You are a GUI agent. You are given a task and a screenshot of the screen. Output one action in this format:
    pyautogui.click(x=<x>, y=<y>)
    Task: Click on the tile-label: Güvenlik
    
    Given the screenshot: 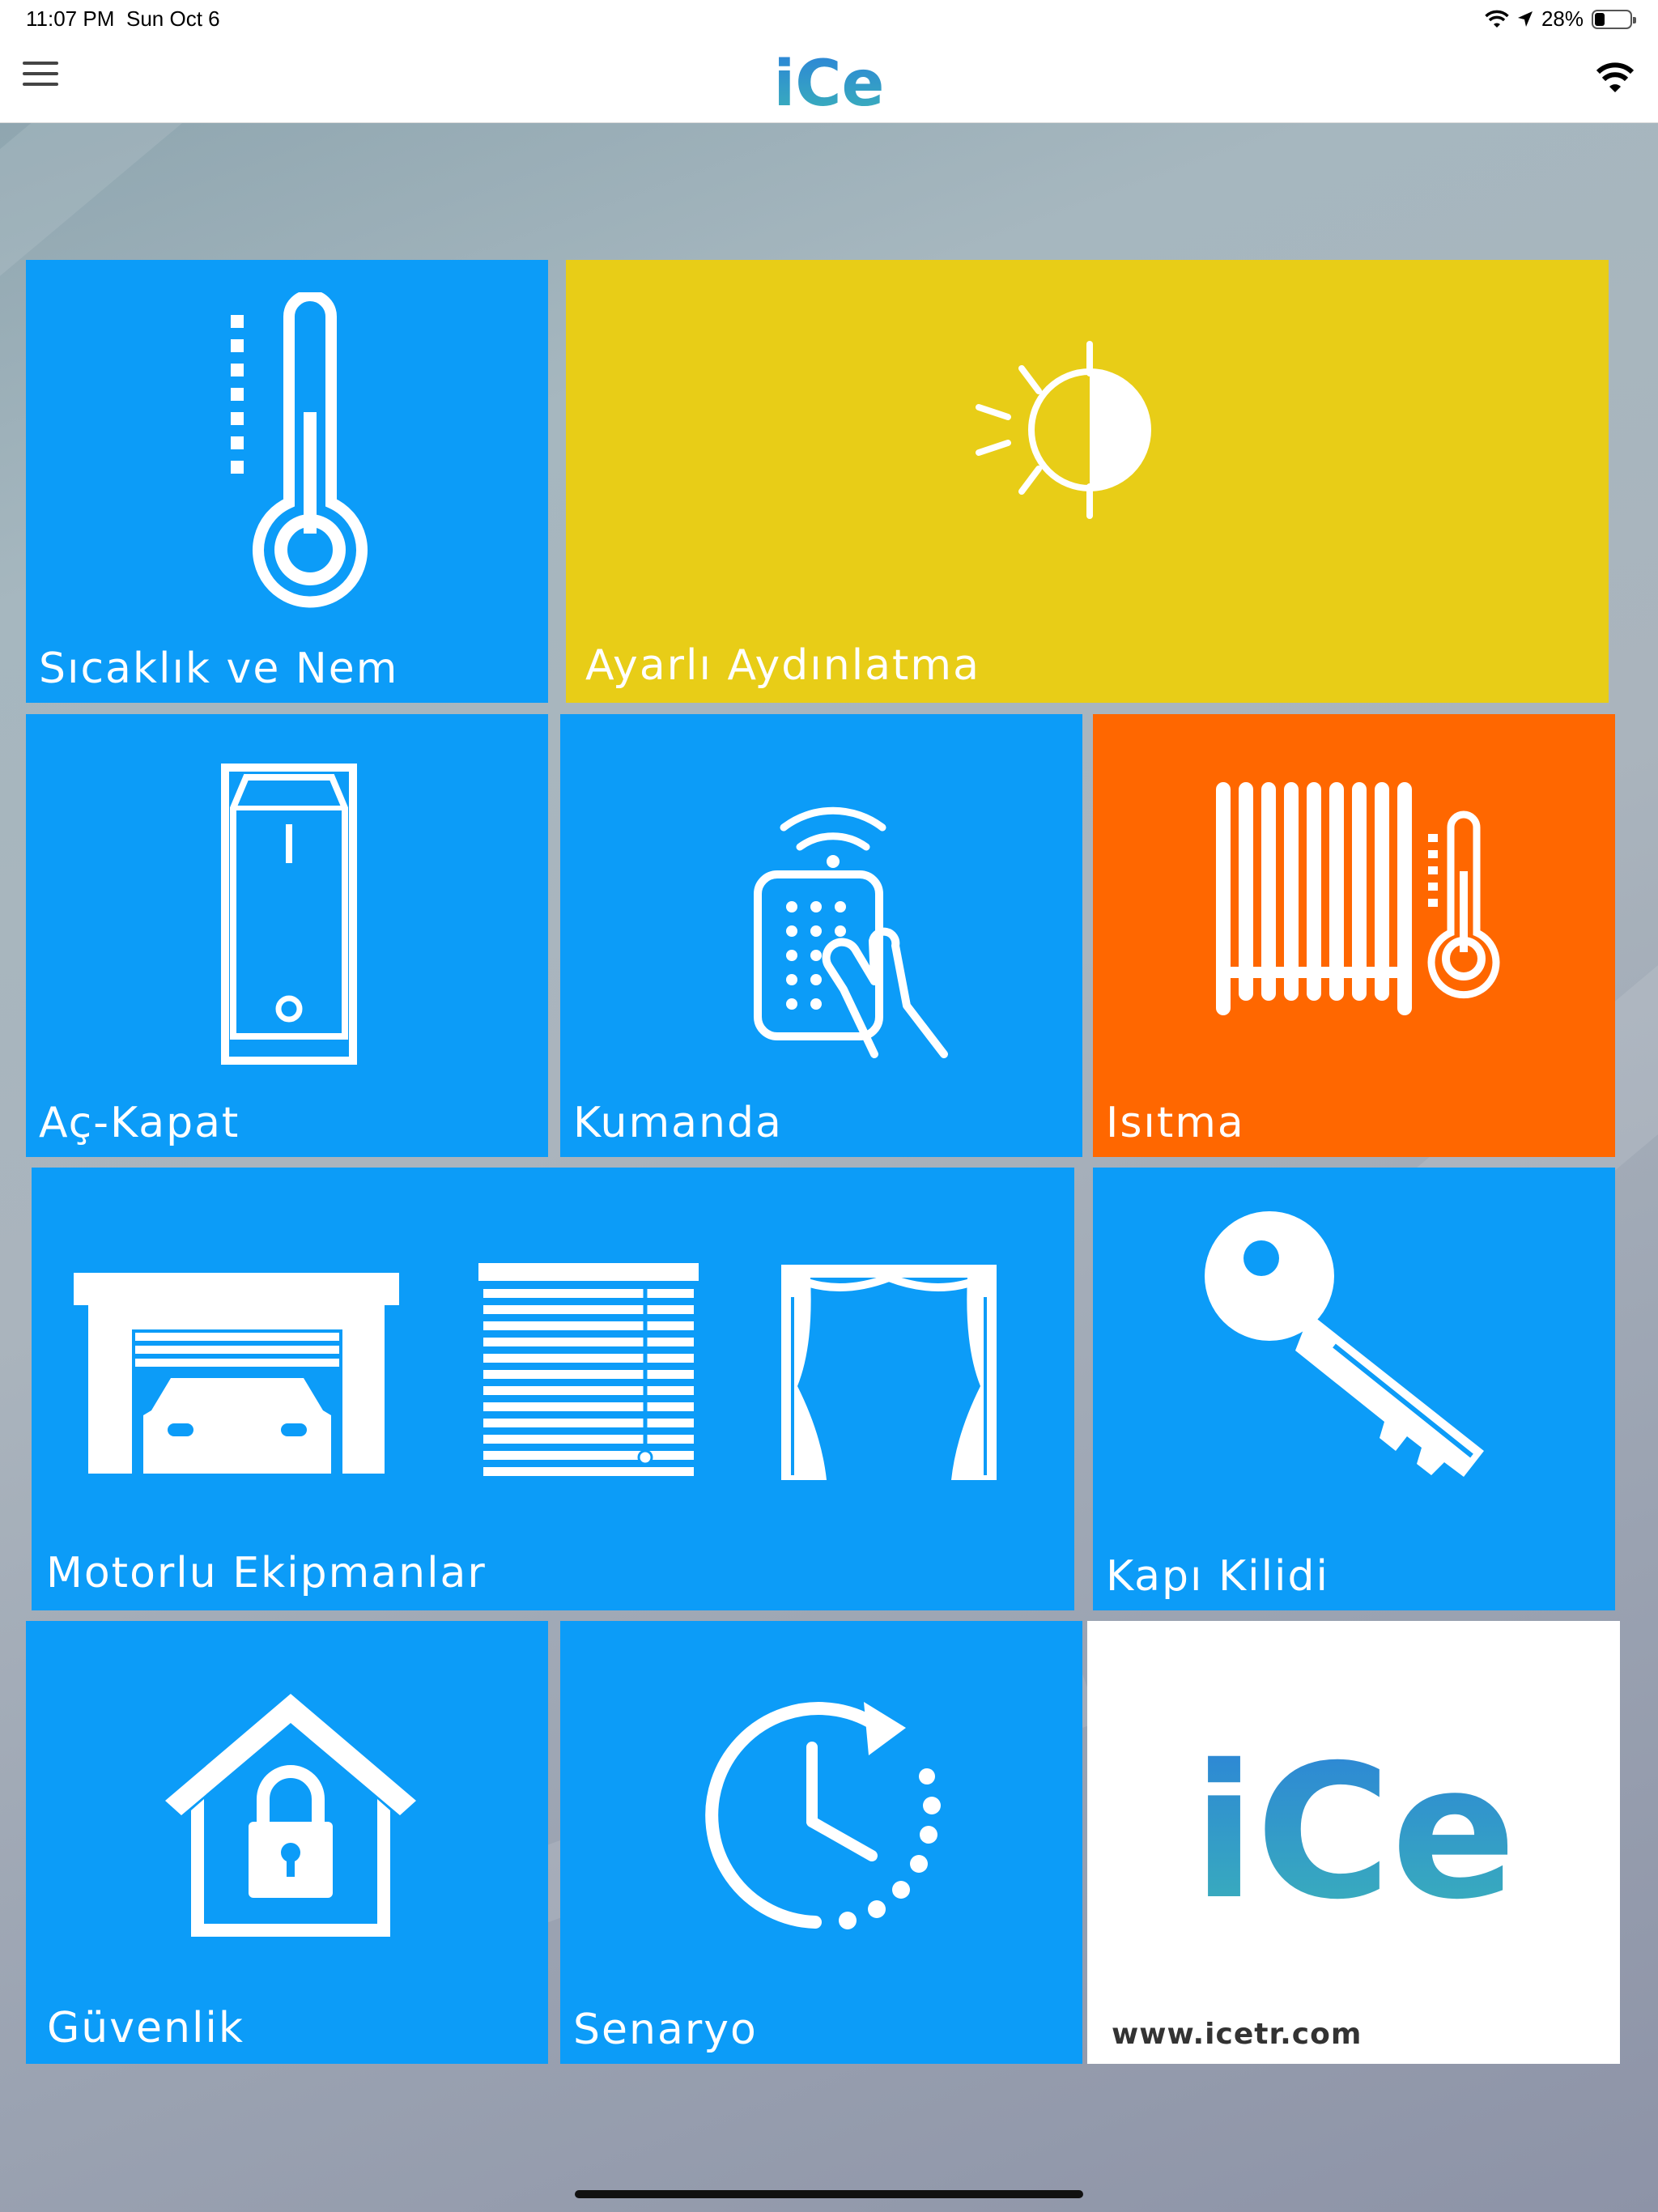 What is the action you would take?
    pyautogui.click(x=145, y=2028)
    